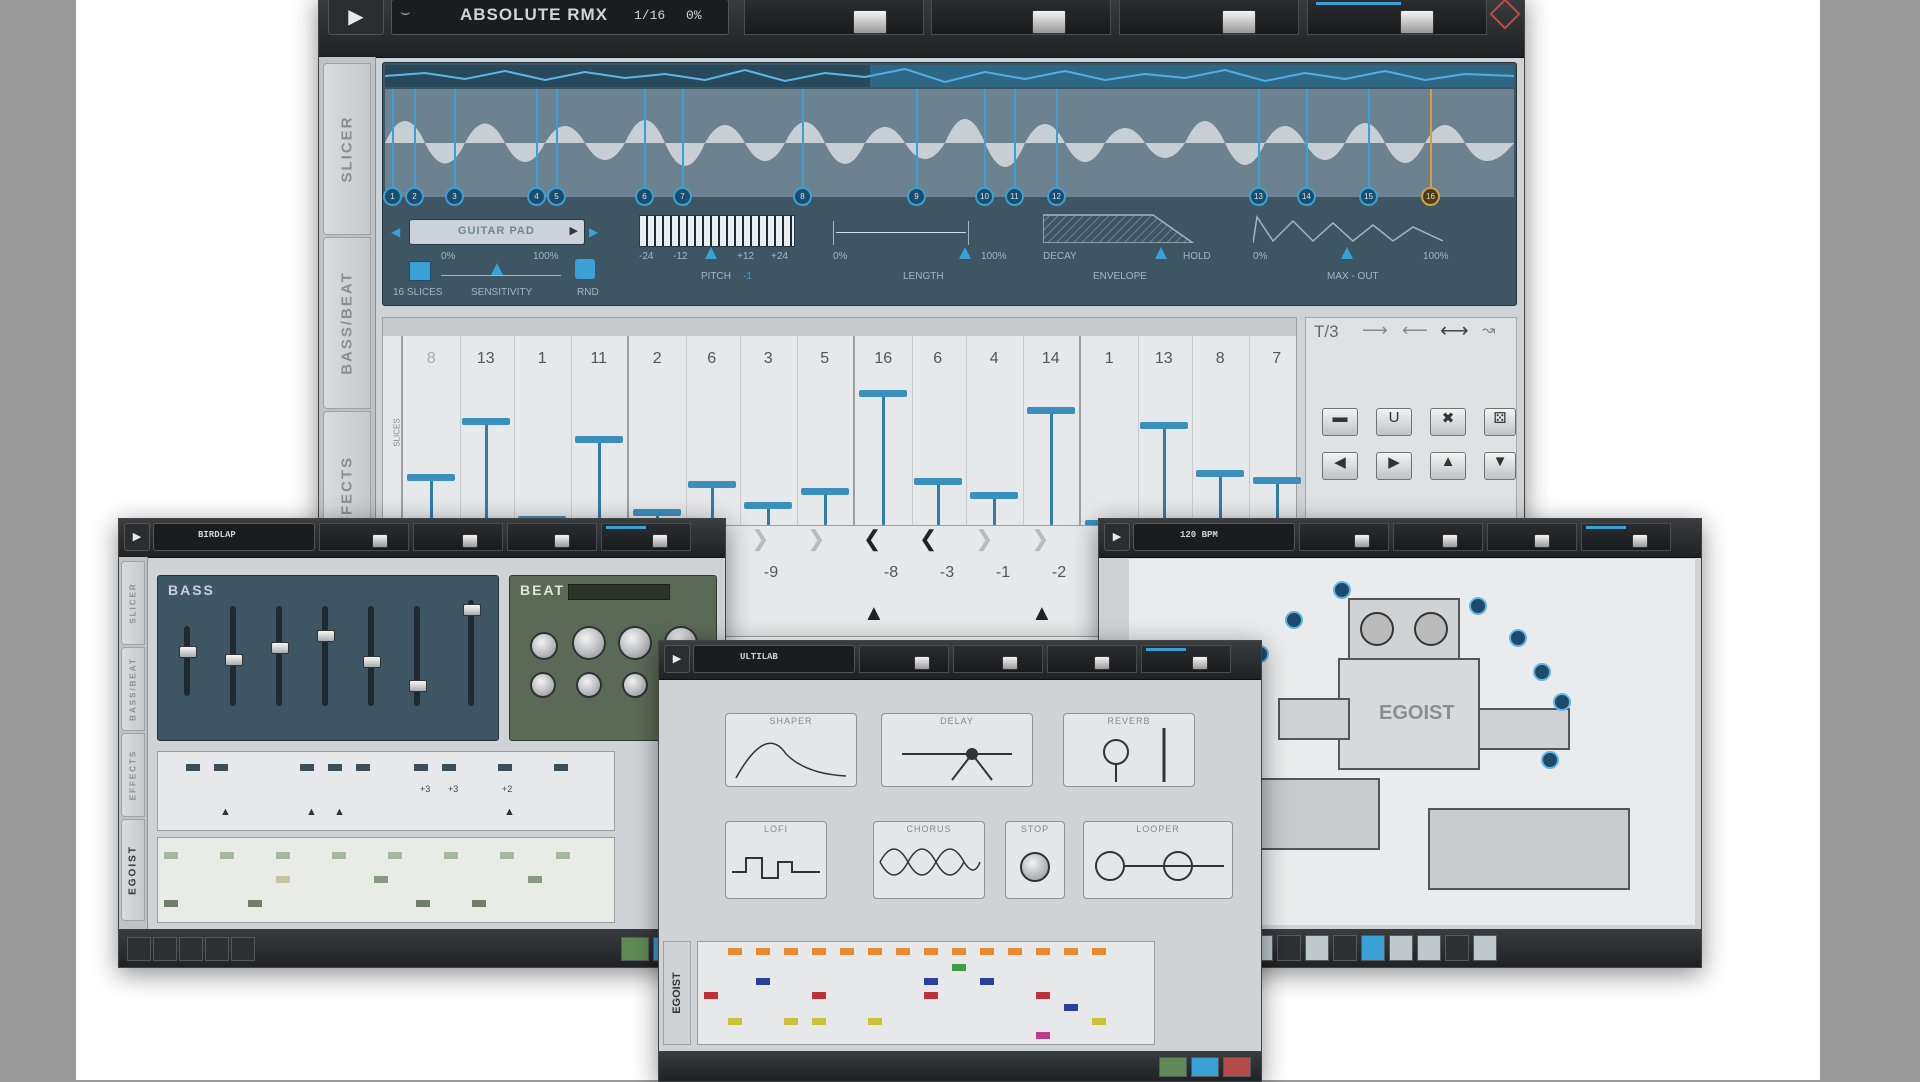 The width and height of the screenshot is (1920, 1082). Describe the element at coordinates (431, 435) in the screenshot. I see `seq-step-1: 8` at that location.